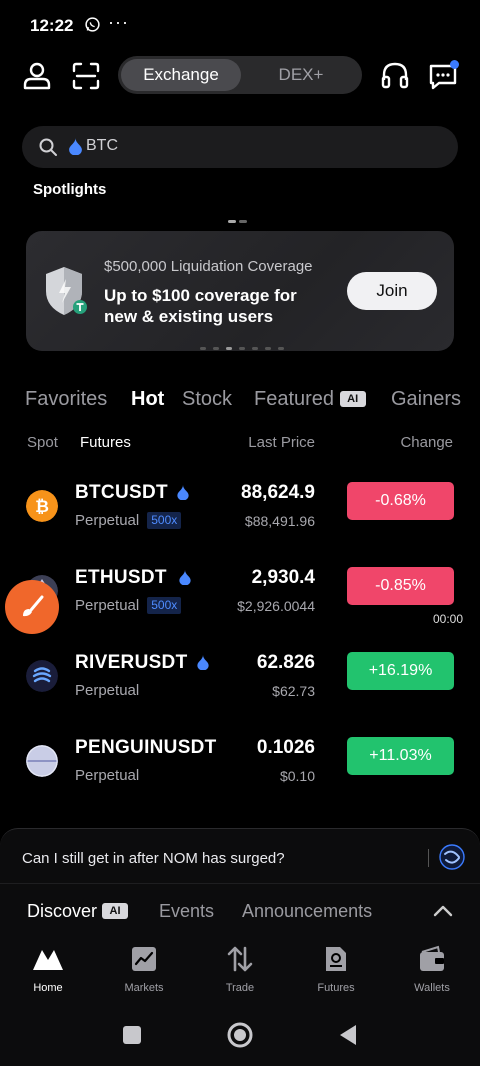 The height and width of the screenshot is (1066, 480). I want to click on change-header: Change, so click(426, 442).